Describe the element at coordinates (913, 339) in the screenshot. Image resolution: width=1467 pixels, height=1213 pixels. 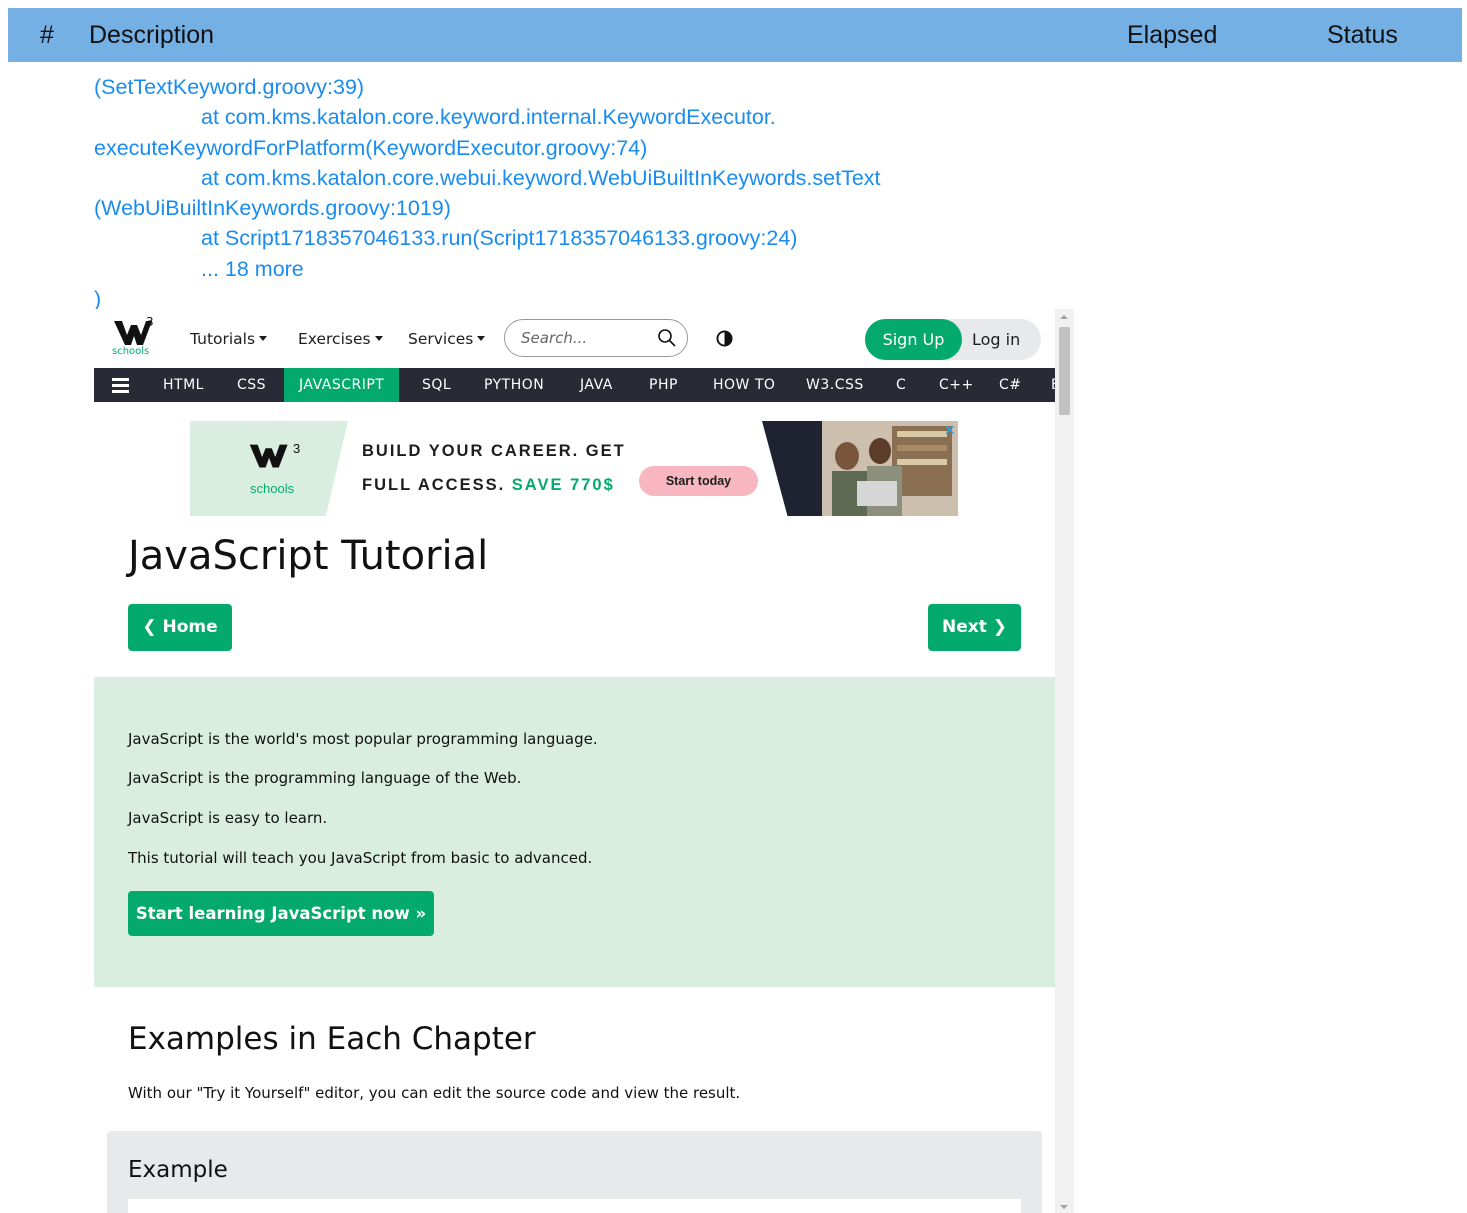
I see `signup-button: Sign Up` at that location.